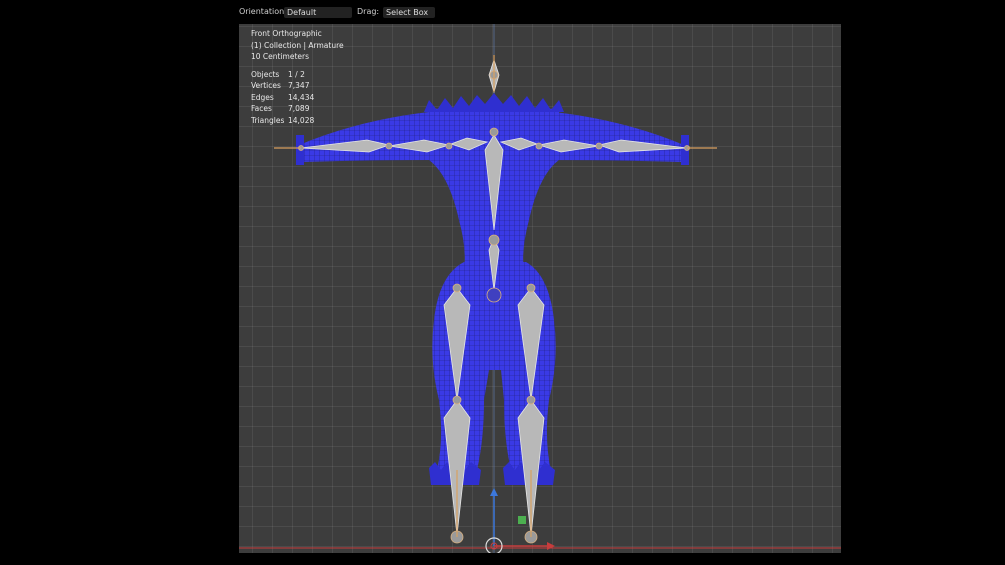  I want to click on orientation-label: Orientation:, so click(263, 11).